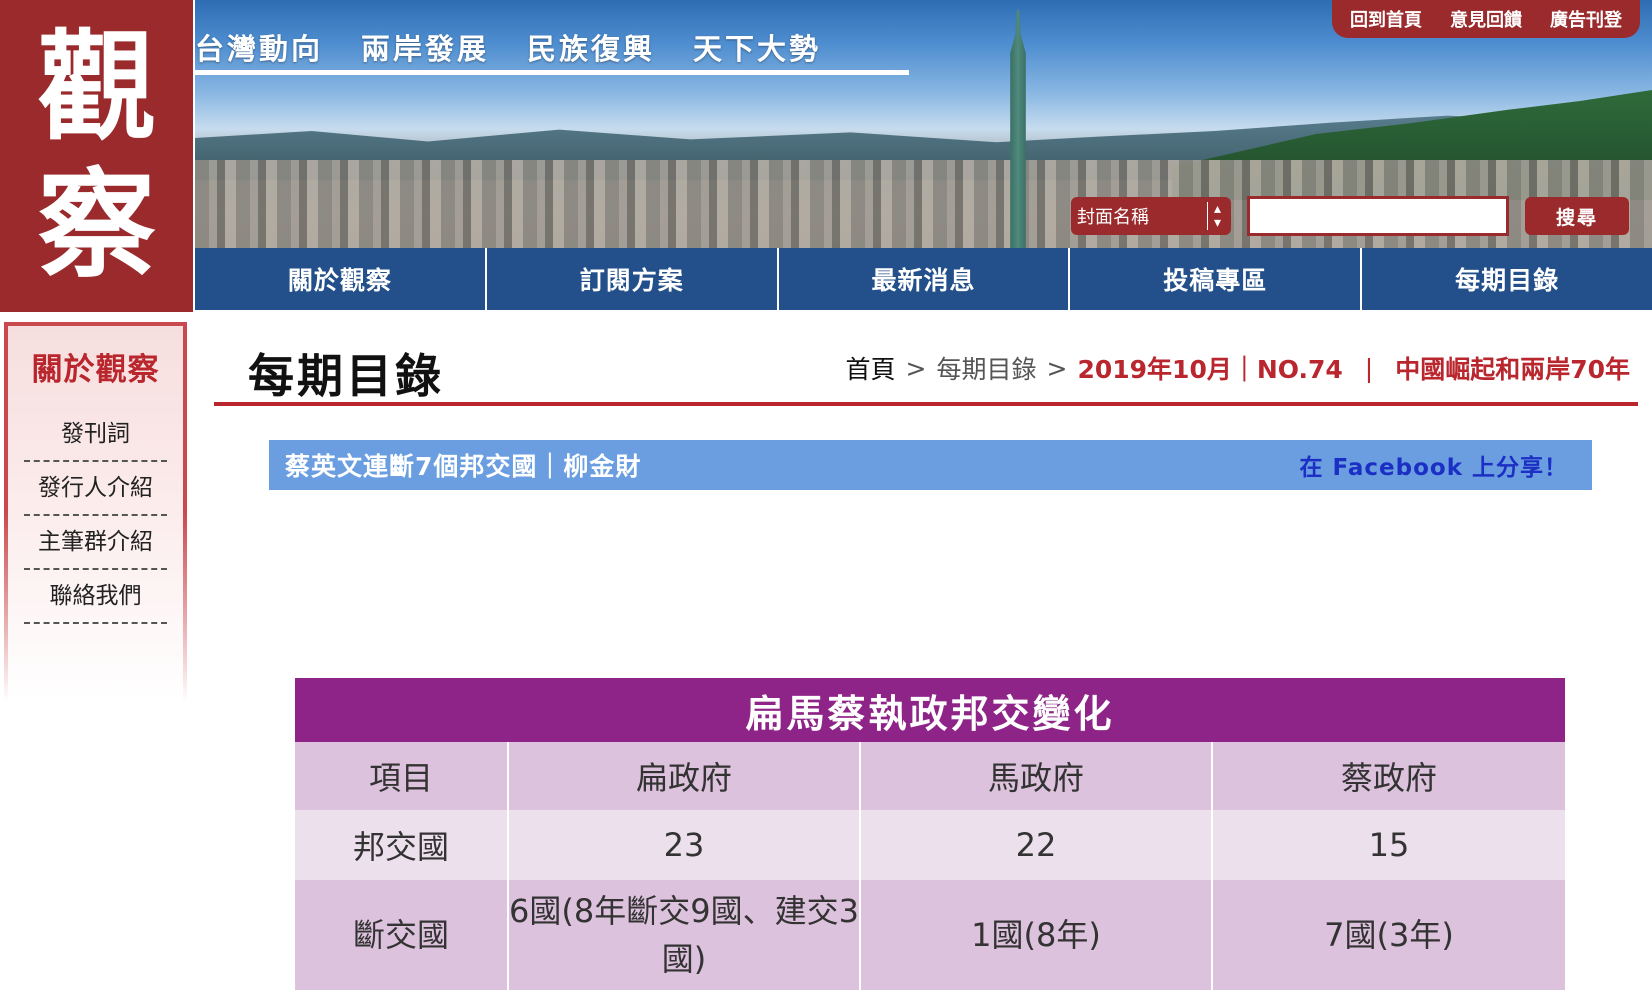 This screenshot has height=990, width=1652. Describe the element at coordinates (95, 543) in the screenshot. I see `sidebar-item-editors: 主筆群介紹` at that location.